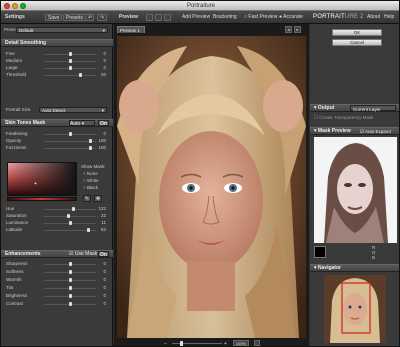 The width and height of the screenshot is (400, 347). I want to click on output-value: Current Layer, so click(367, 109).